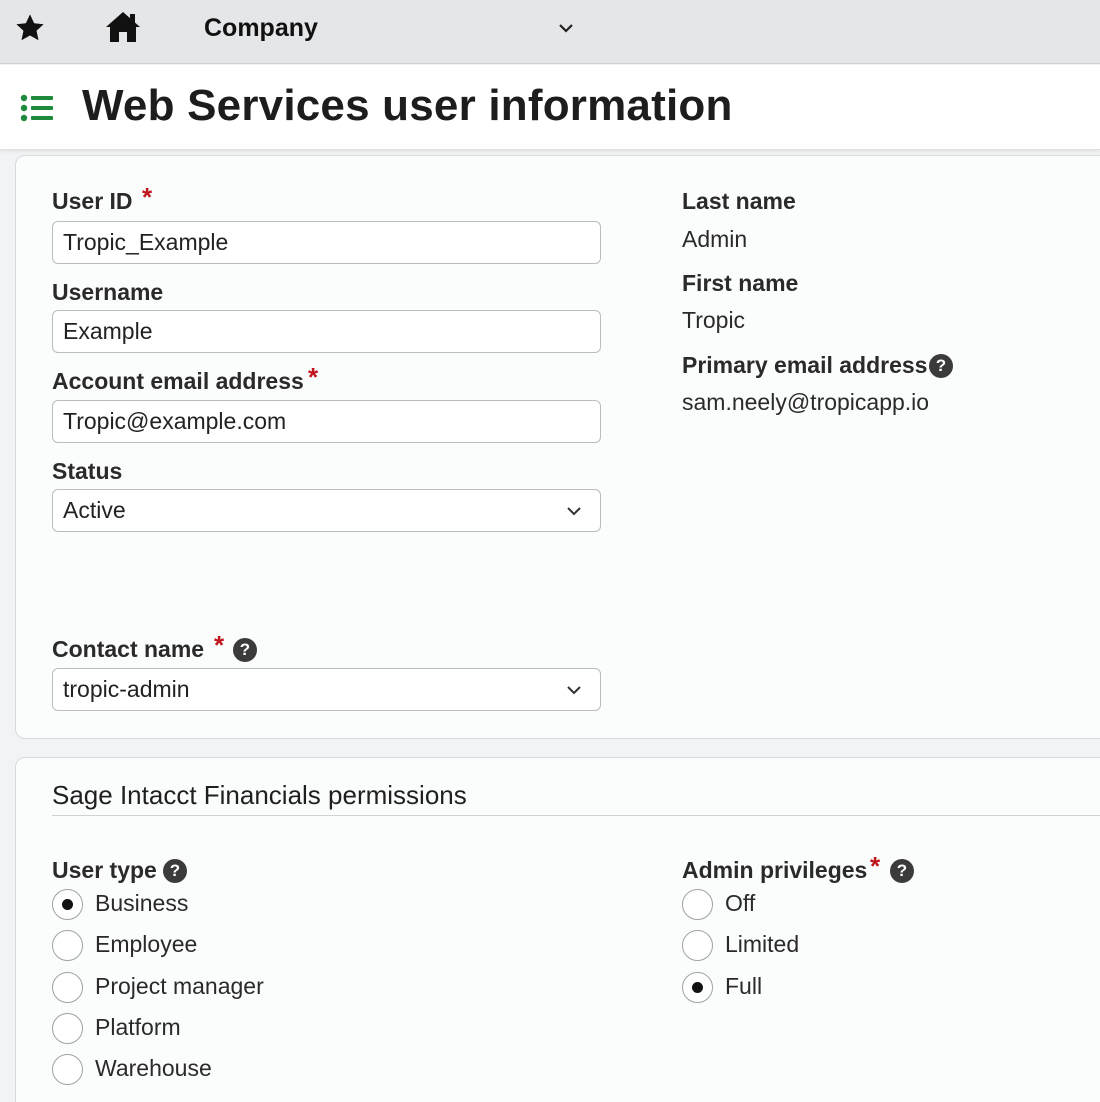 This screenshot has height=1102, width=1100. Describe the element at coordinates (740, 283) in the screenshot. I see `first-name-label: First name` at that location.